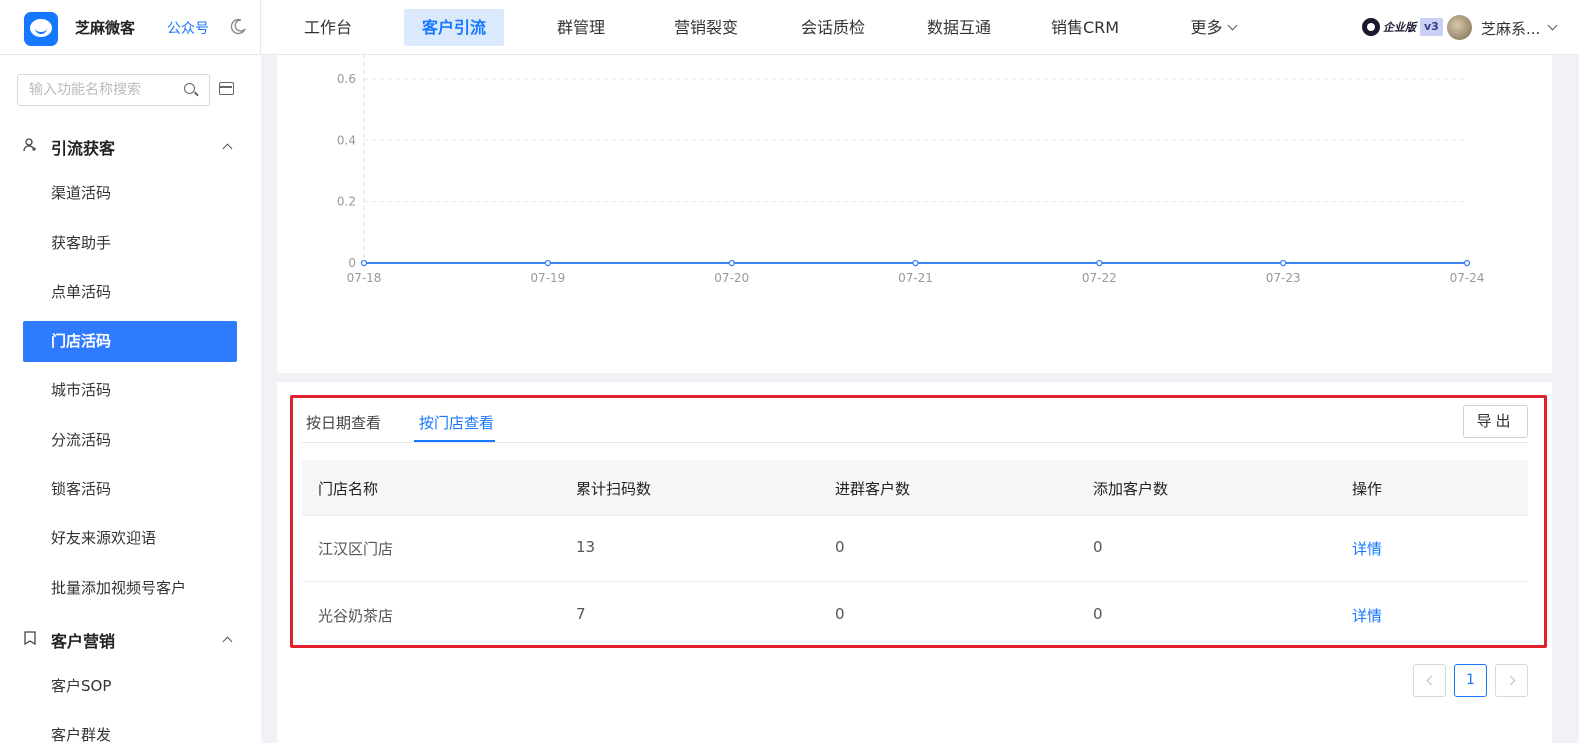  What do you see at coordinates (1552, 25) in the screenshot?
I see `user-menu-chevron-icon` at bounding box center [1552, 25].